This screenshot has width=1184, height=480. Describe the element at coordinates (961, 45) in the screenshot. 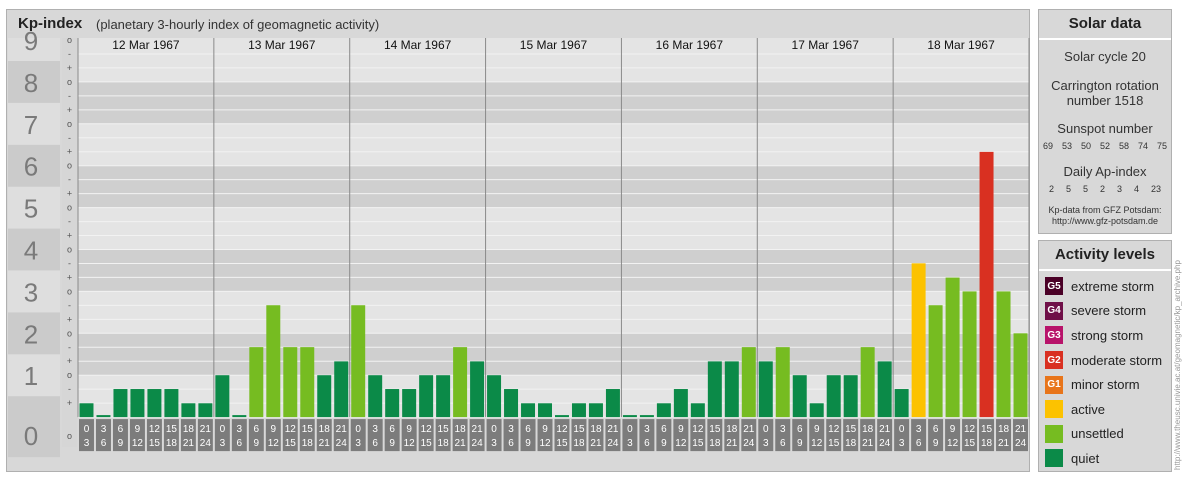

I see `day-label: 18 Mar 1967` at that location.